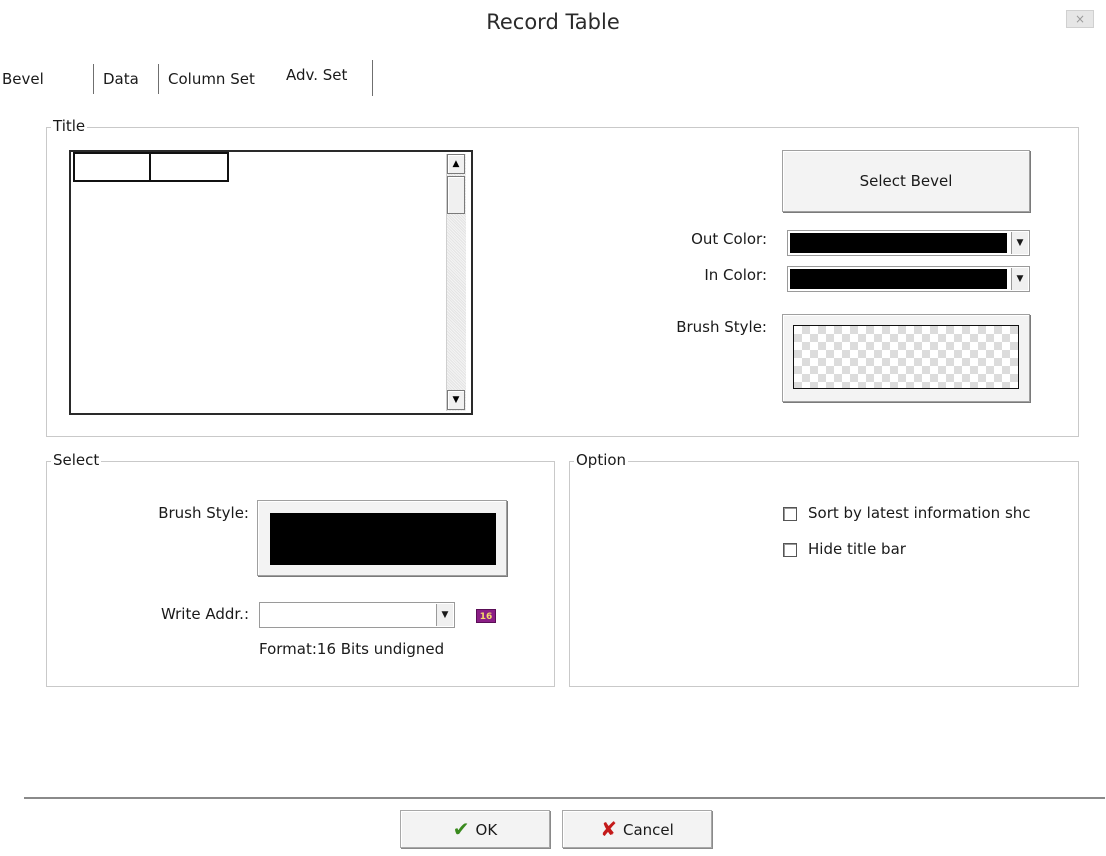 This screenshot has width=1106, height=856. I want to click on out-color-select: ▼, so click(908, 243).